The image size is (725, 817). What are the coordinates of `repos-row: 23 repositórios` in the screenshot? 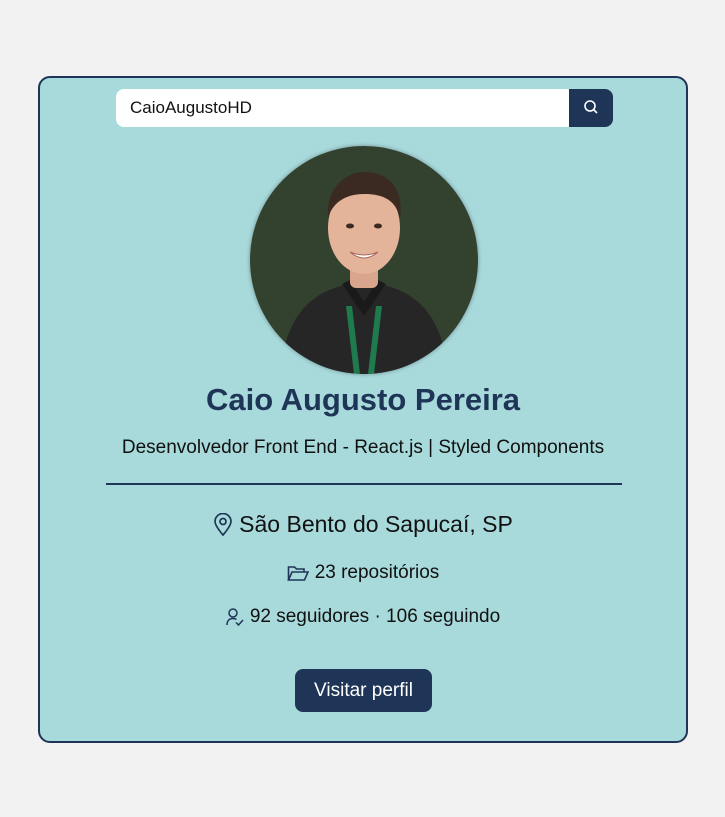 It's located at (363, 573).